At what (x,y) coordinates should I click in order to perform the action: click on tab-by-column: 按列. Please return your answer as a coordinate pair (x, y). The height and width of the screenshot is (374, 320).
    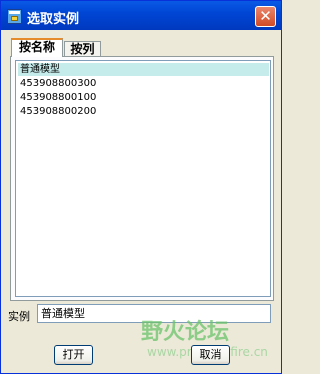
    Looking at the image, I should click on (82, 49).